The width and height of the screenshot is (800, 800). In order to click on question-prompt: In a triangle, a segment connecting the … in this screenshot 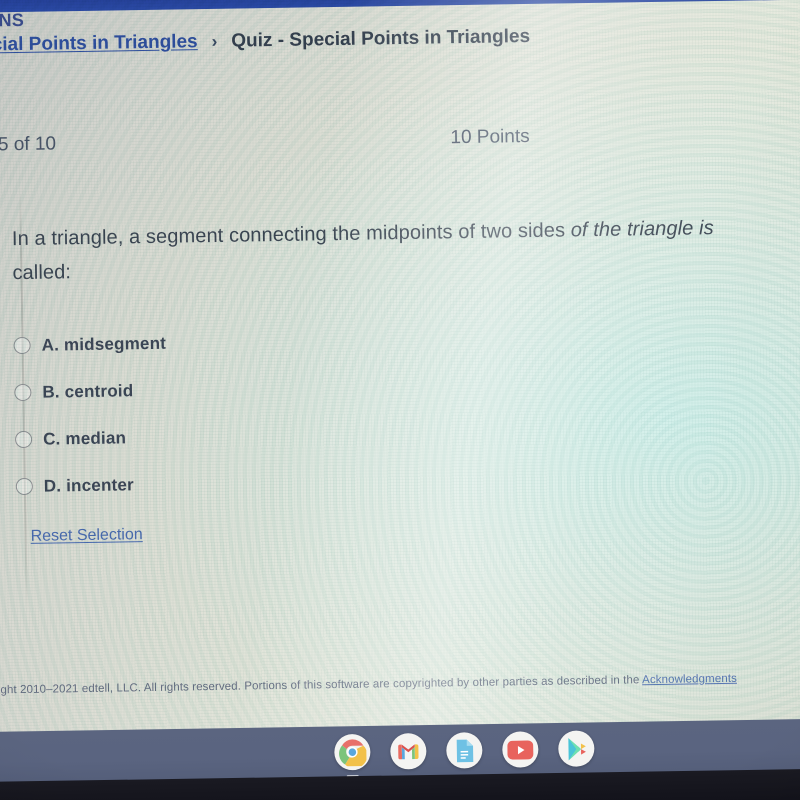, I will do `click(397, 250)`.